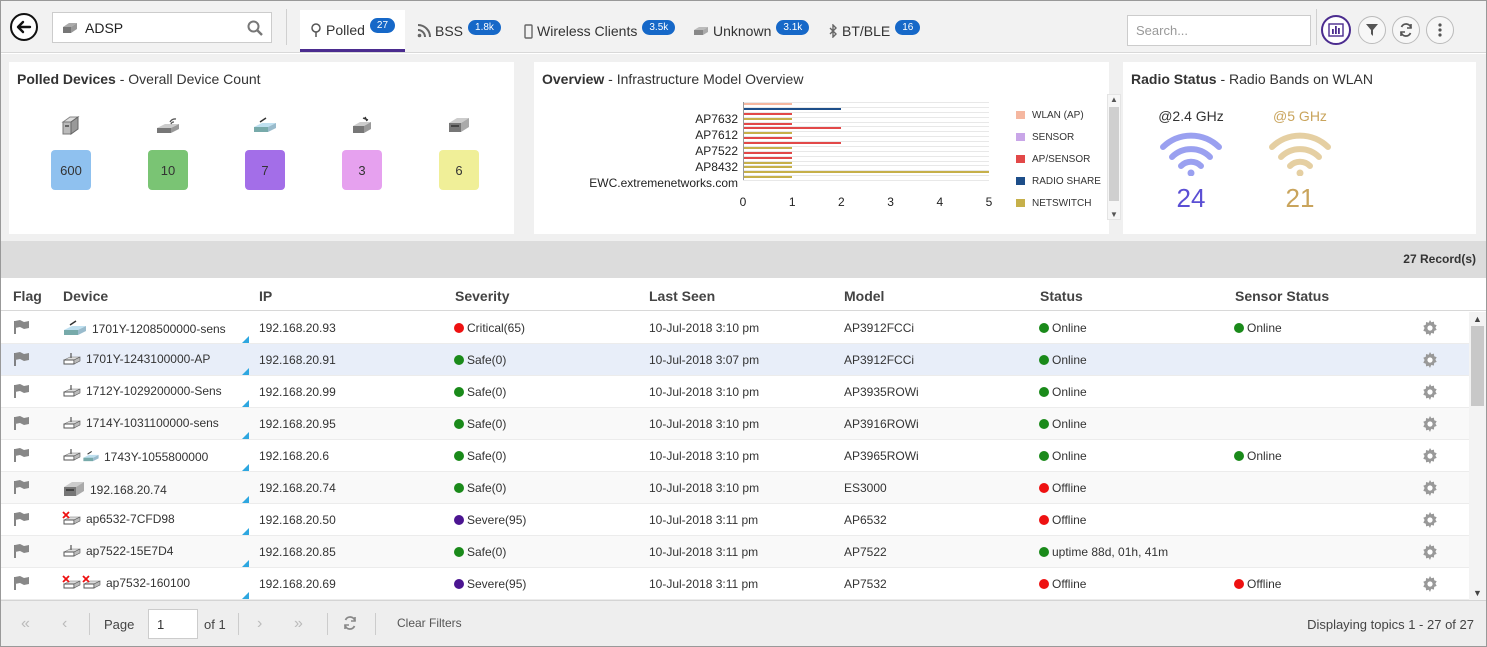 The image size is (1487, 647). What do you see at coordinates (25, 624) in the screenshot?
I see `first-page-icon: «` at bounding box center [25, 624].